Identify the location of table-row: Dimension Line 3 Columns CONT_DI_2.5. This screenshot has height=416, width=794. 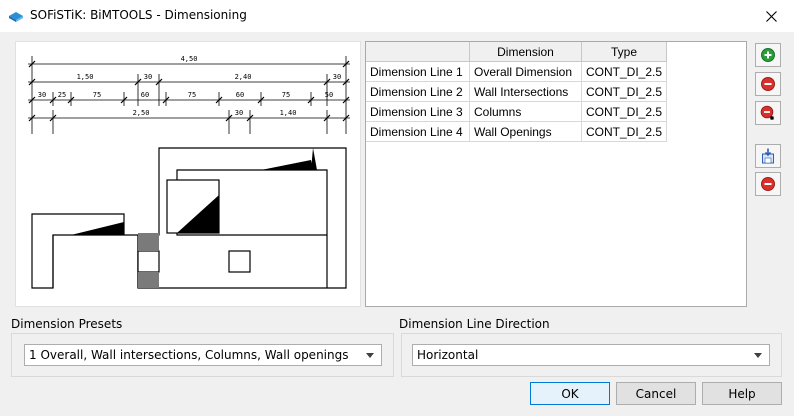
(517, 111).